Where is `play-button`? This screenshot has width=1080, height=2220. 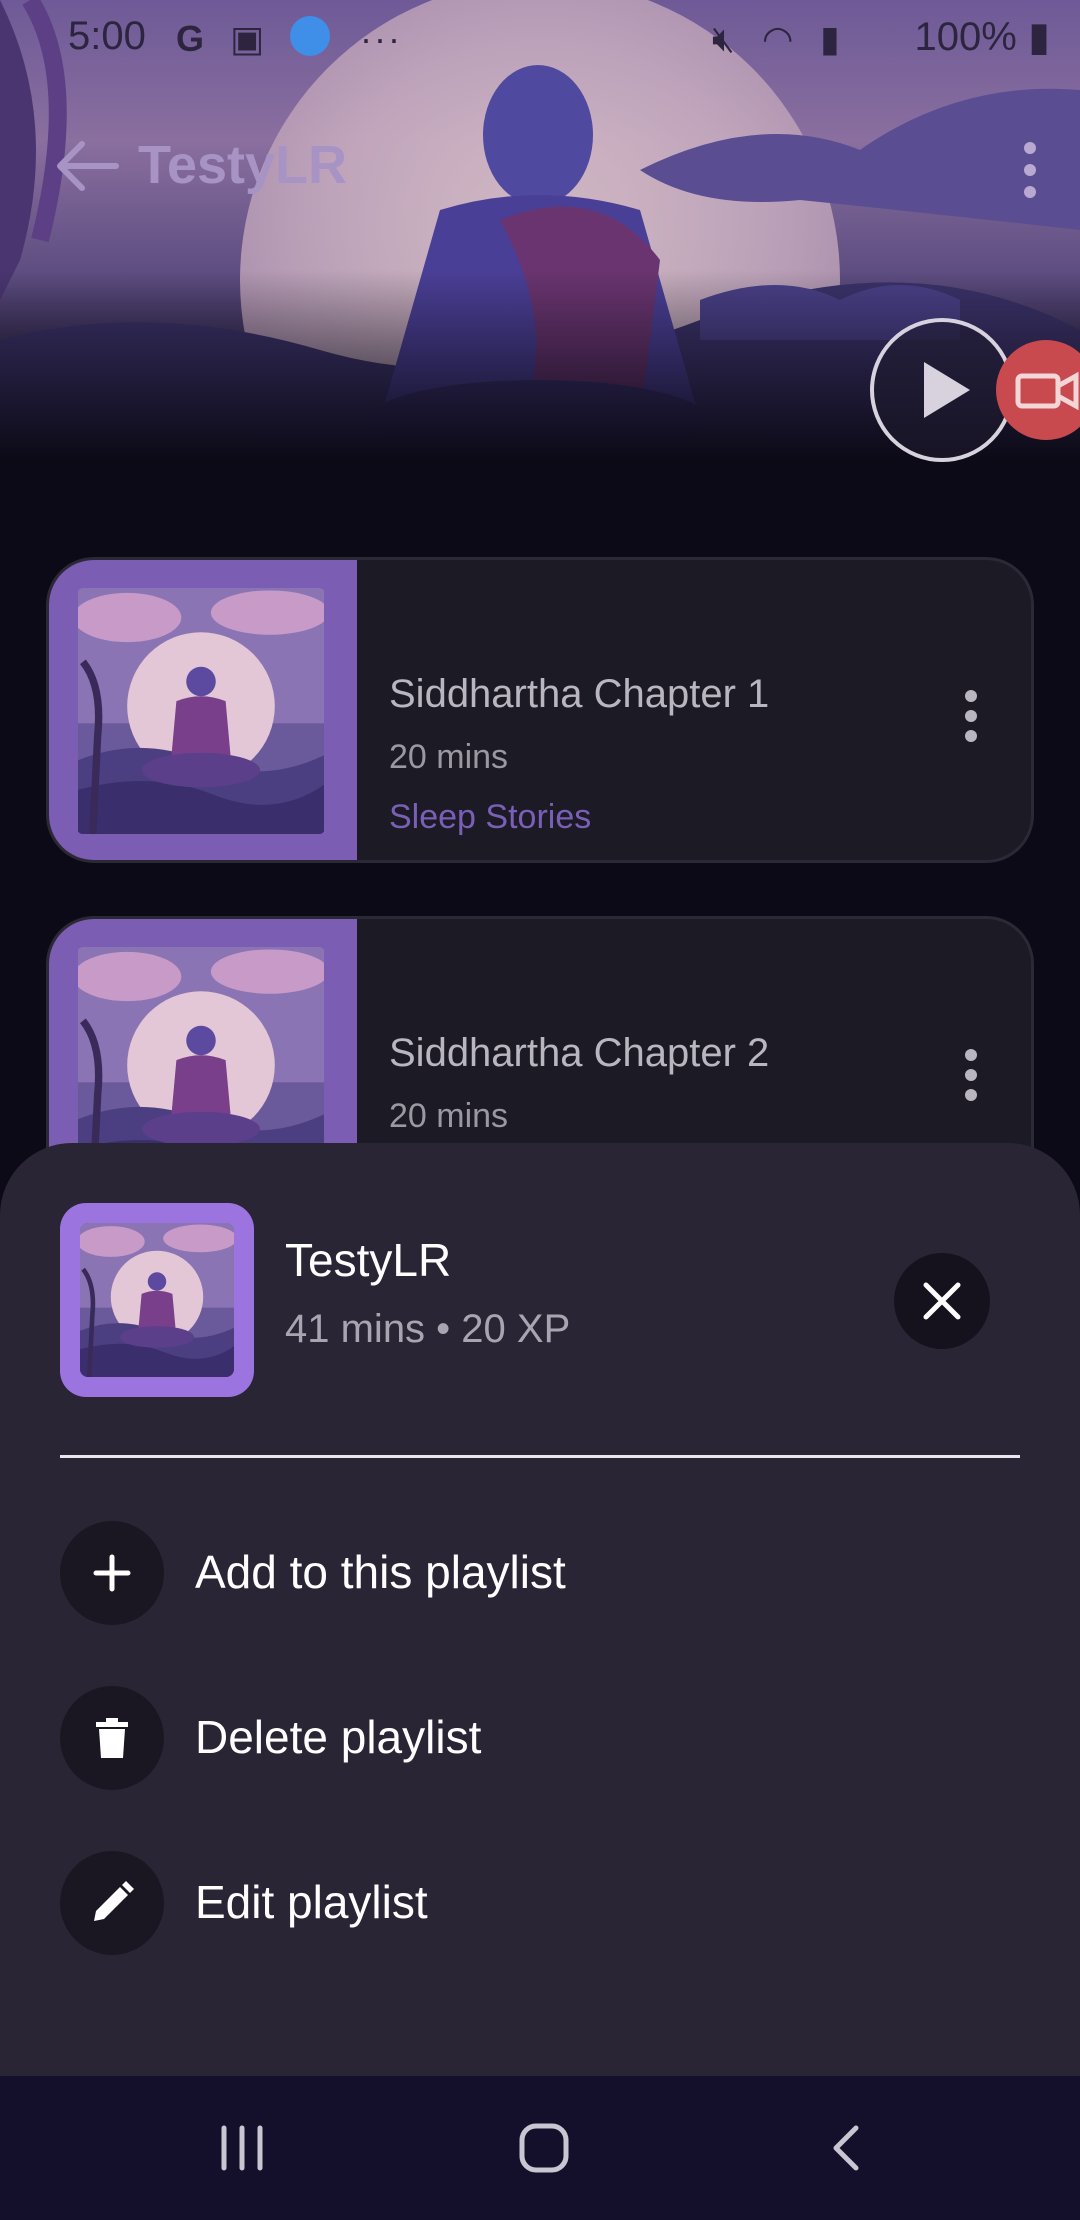 play-button is located at coordinates (942, 390).